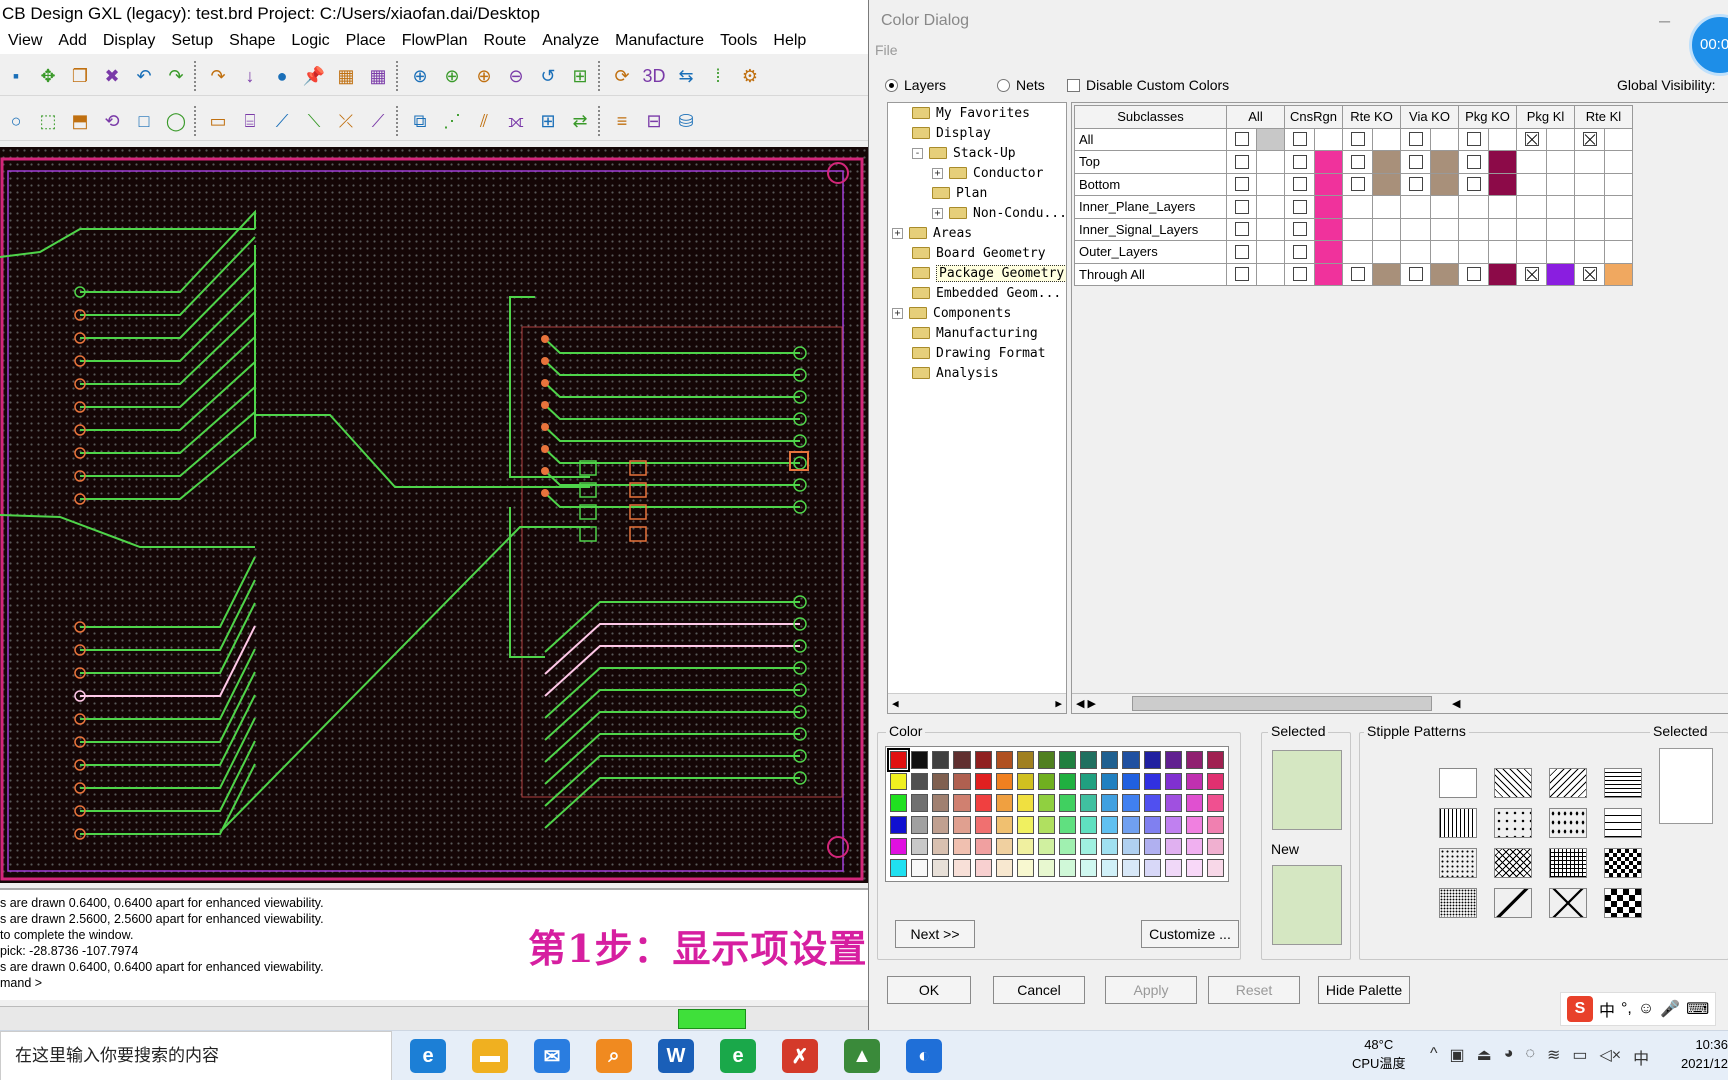 The width and height of the screenshot is (1728, 1080). Describe the element at coordinates (989, 273) in the screenshot. I see `tree-item-package-geometry: Package Geometry` at that location.